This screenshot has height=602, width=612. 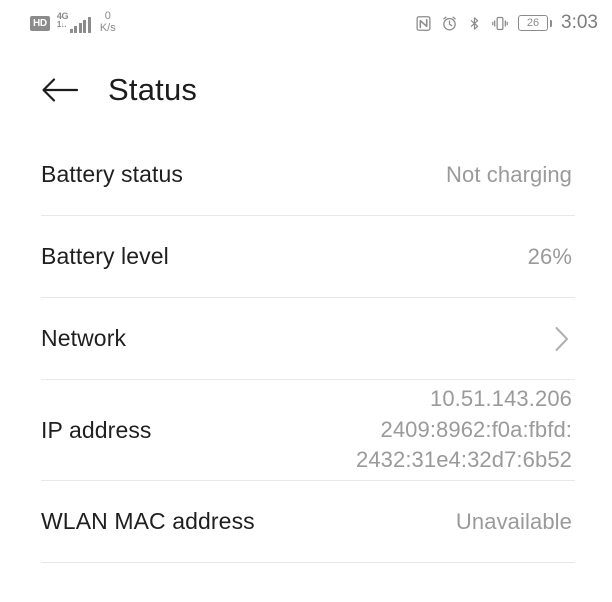 What do you see at coordinates (513, 521) in the screenshot?
I see `row-value: Unavailable` at bounding box center [513, 521].